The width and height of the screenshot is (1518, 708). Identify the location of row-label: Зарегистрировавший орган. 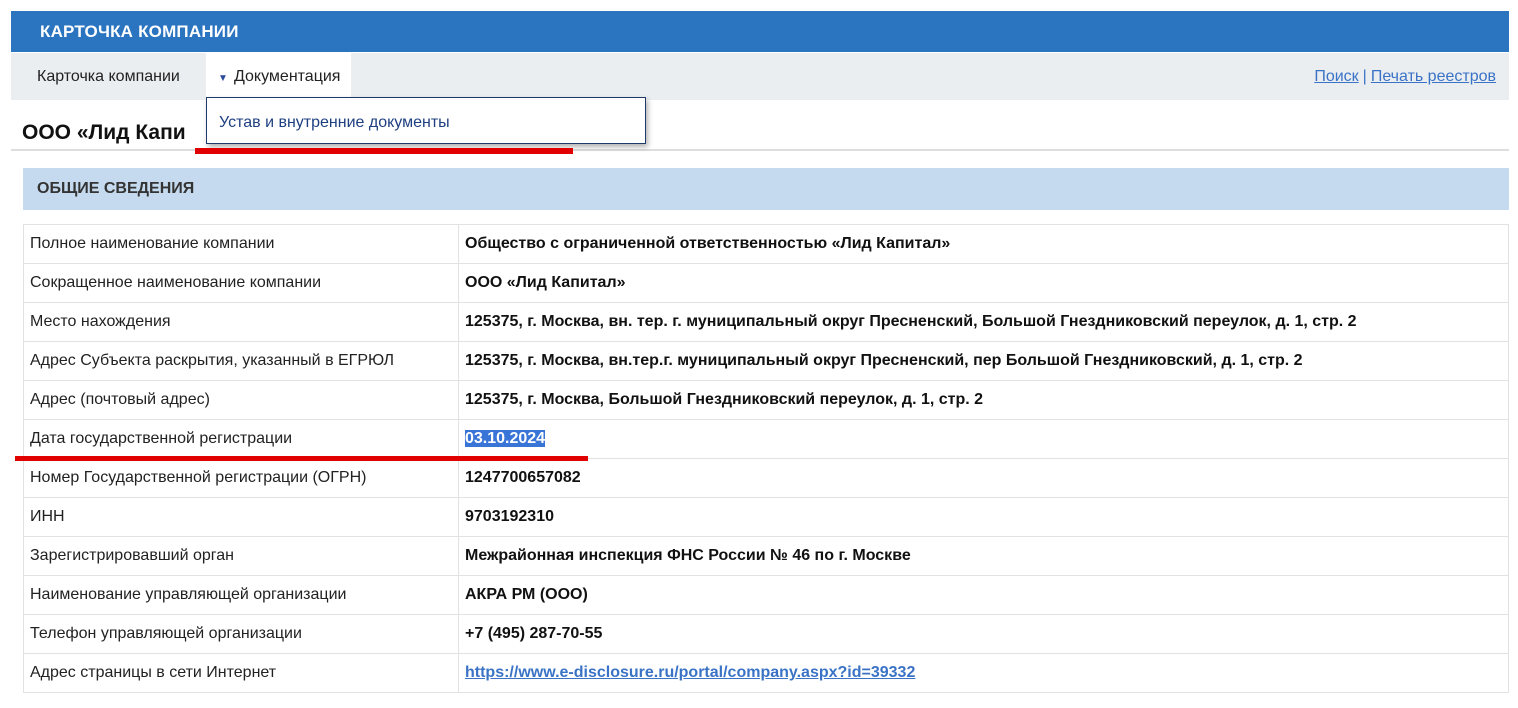
(241, 556).